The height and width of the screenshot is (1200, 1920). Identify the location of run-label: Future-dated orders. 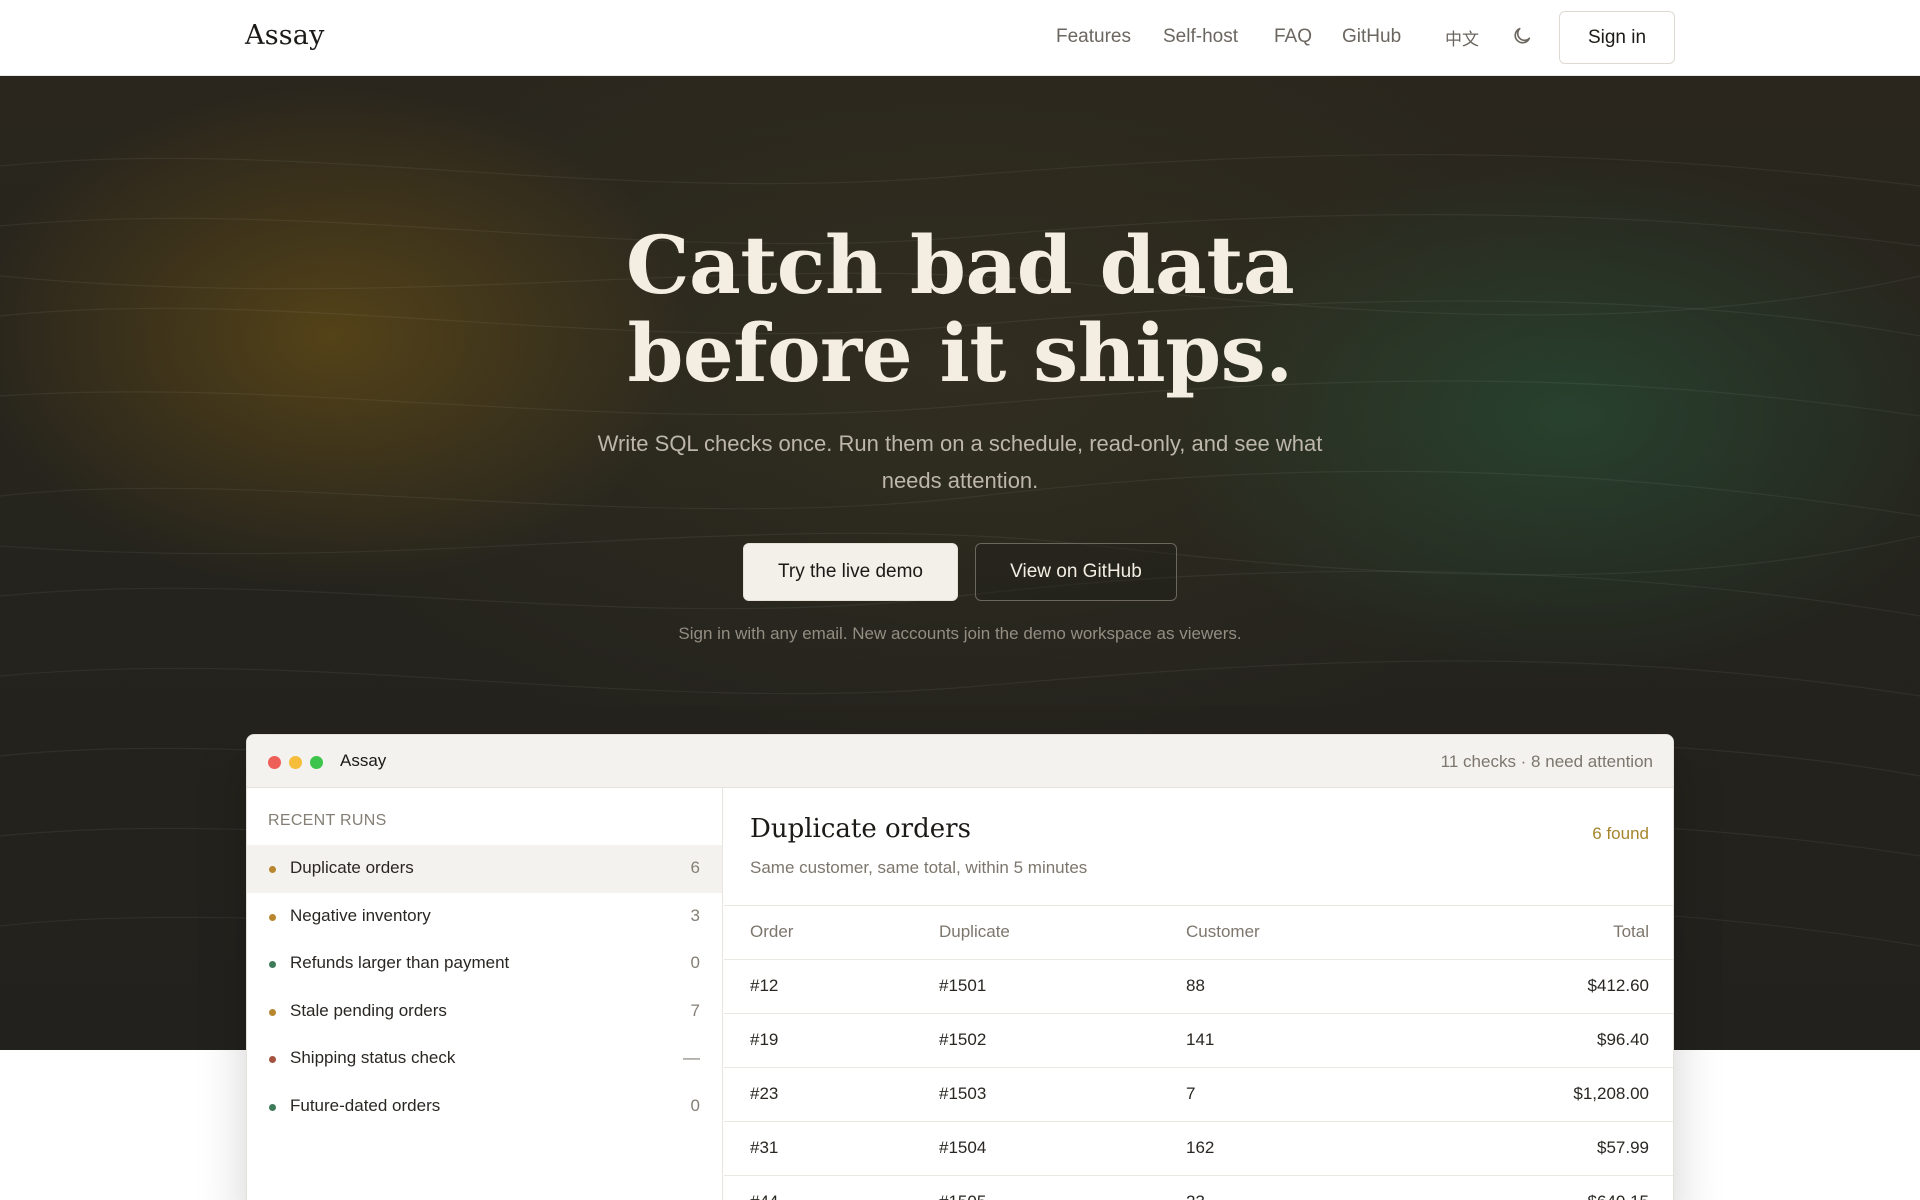
(365, 1105).